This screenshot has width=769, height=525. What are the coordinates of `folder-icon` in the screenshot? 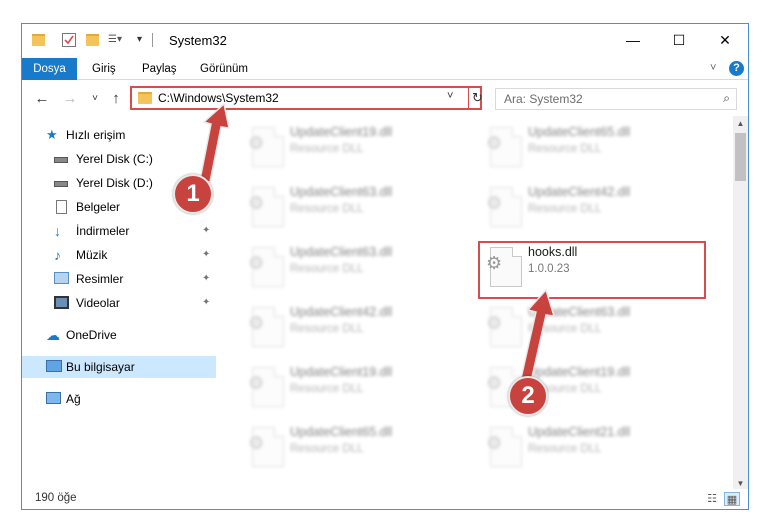 It's located at (145, 98).